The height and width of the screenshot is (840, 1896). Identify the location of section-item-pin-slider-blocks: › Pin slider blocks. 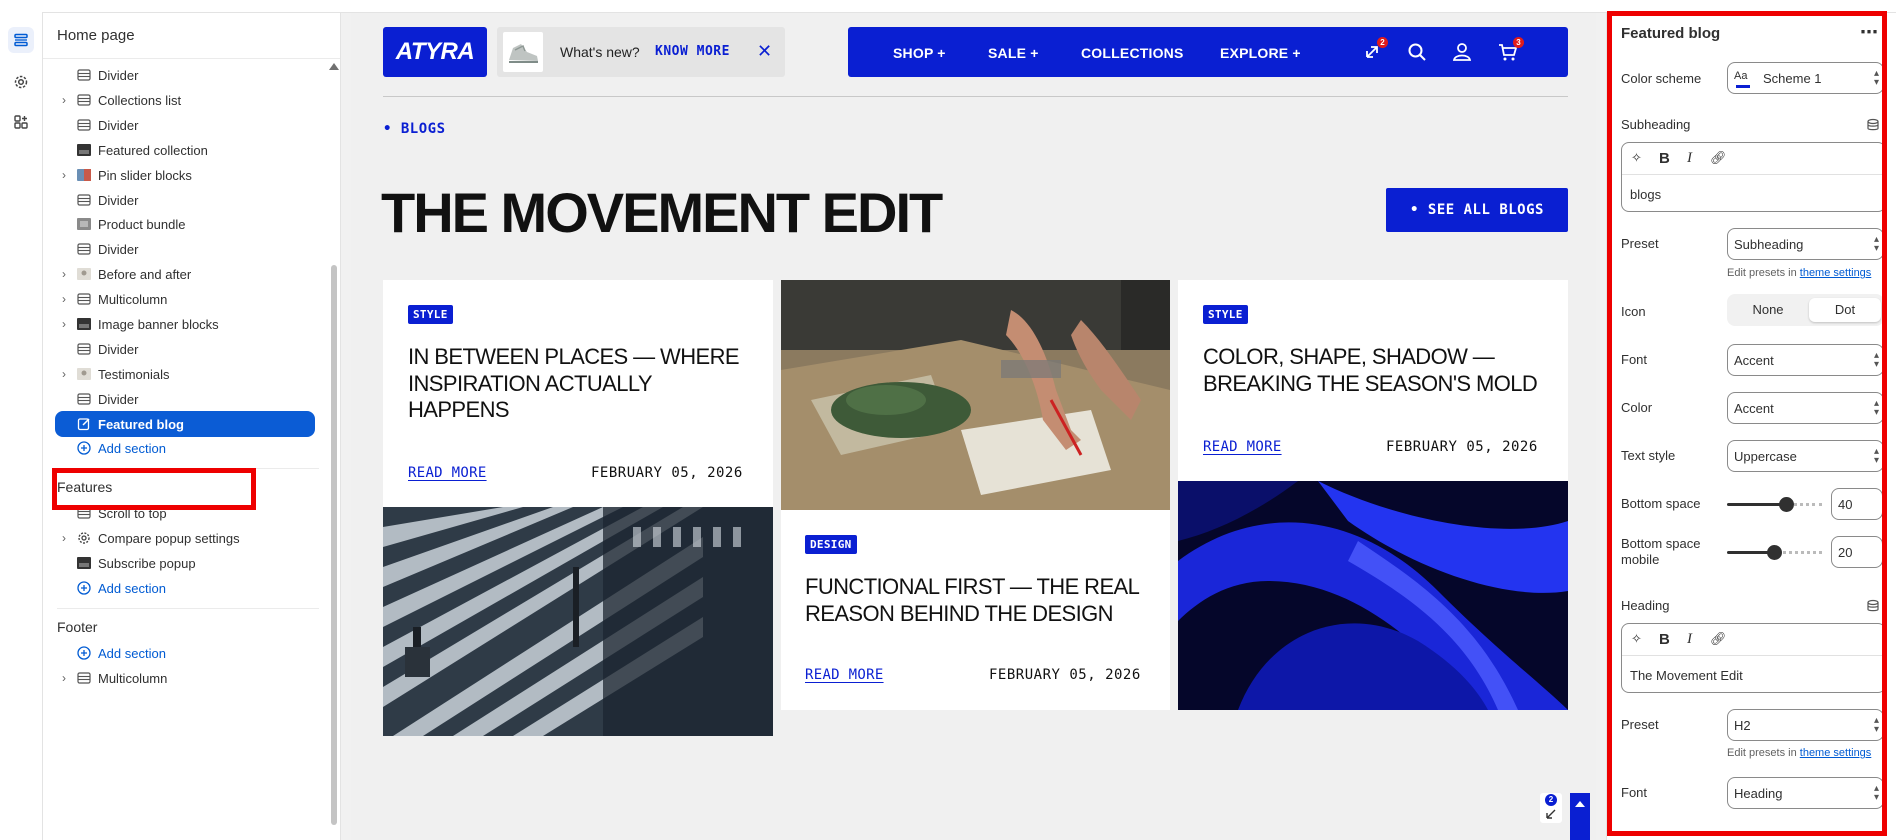
(183, 175).